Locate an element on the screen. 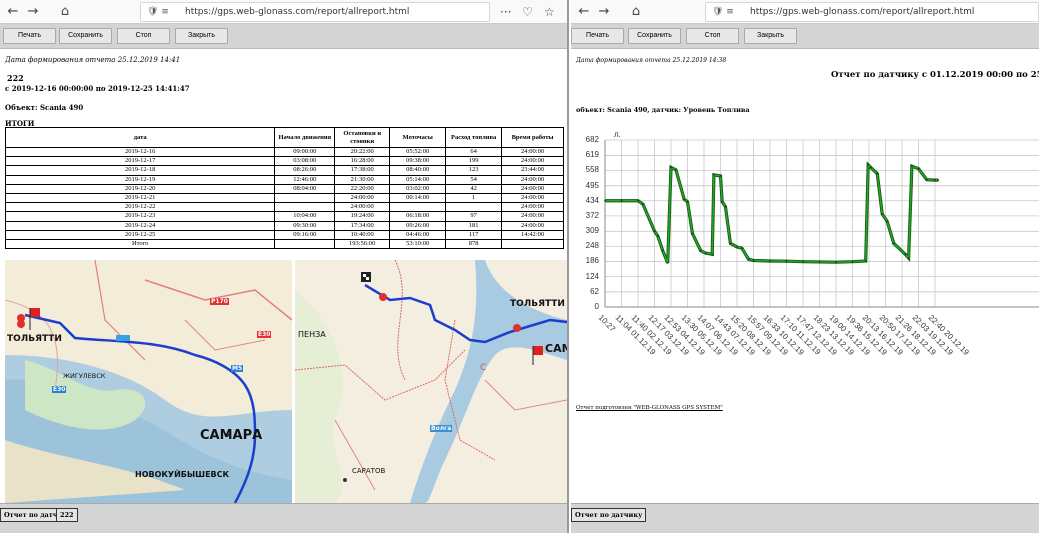  table-cell: 04:46:00 is located at coordinates (418, 234).